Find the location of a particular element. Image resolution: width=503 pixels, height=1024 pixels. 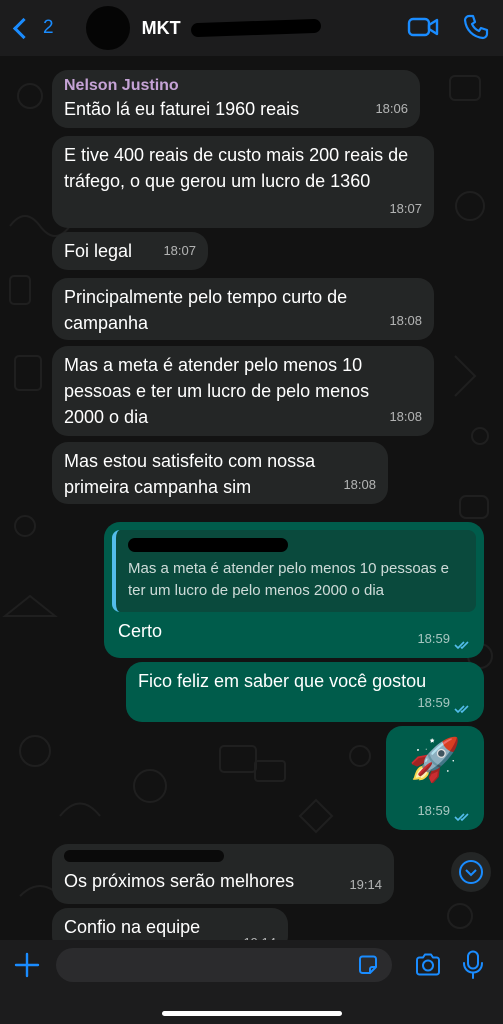

sender-name: Nelson Justino is located at coordinates (121, 85).